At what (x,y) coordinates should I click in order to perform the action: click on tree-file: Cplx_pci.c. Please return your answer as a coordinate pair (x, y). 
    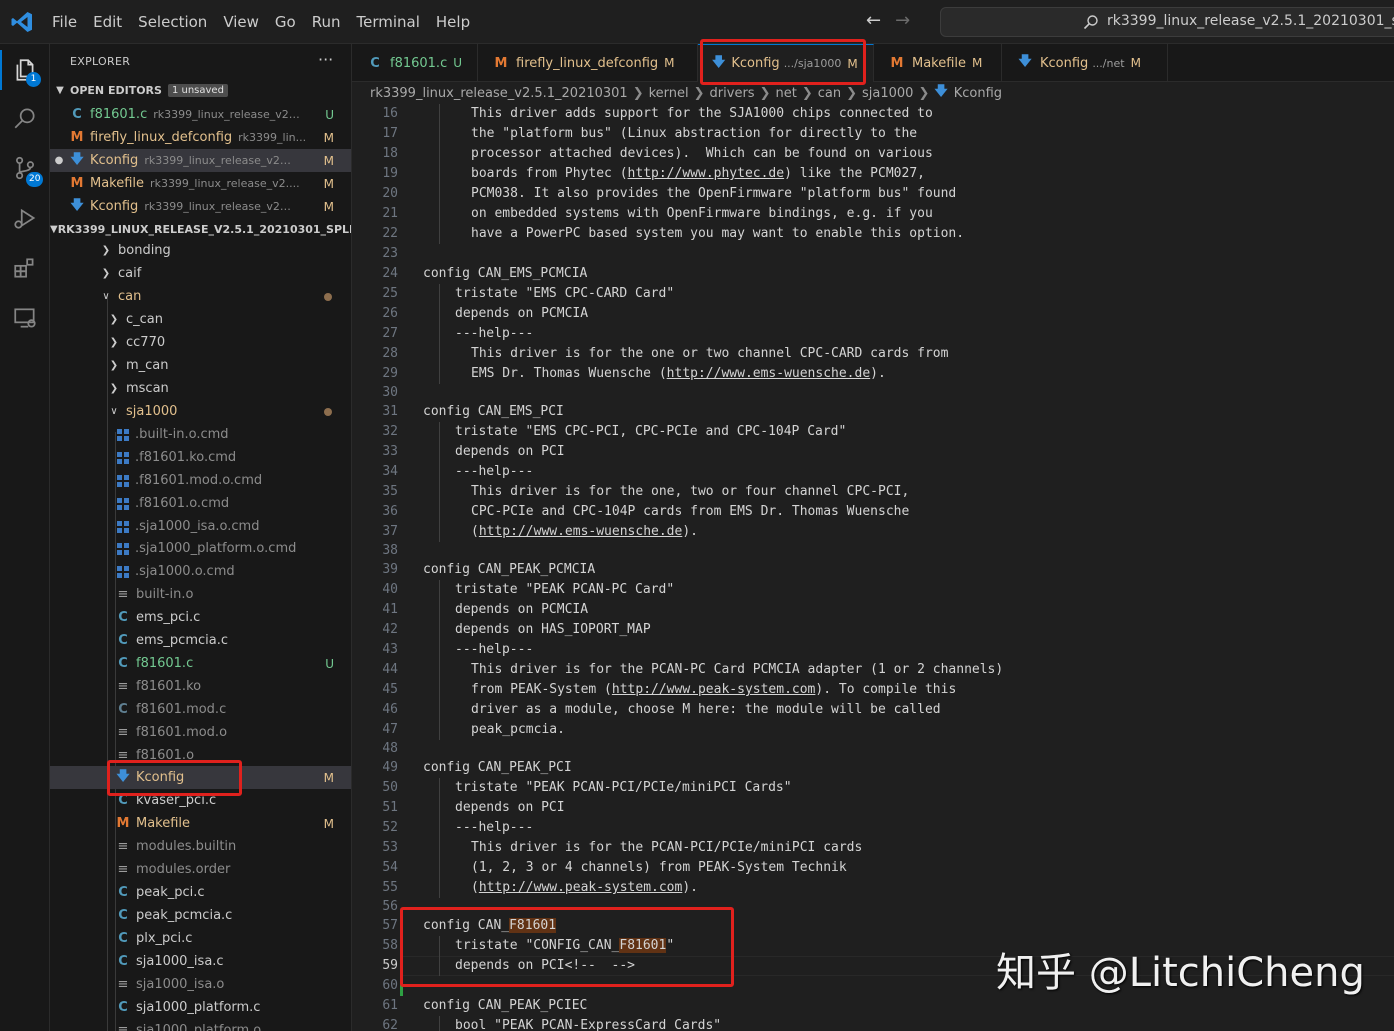
    Looking at the image, I should click on (200, 938).